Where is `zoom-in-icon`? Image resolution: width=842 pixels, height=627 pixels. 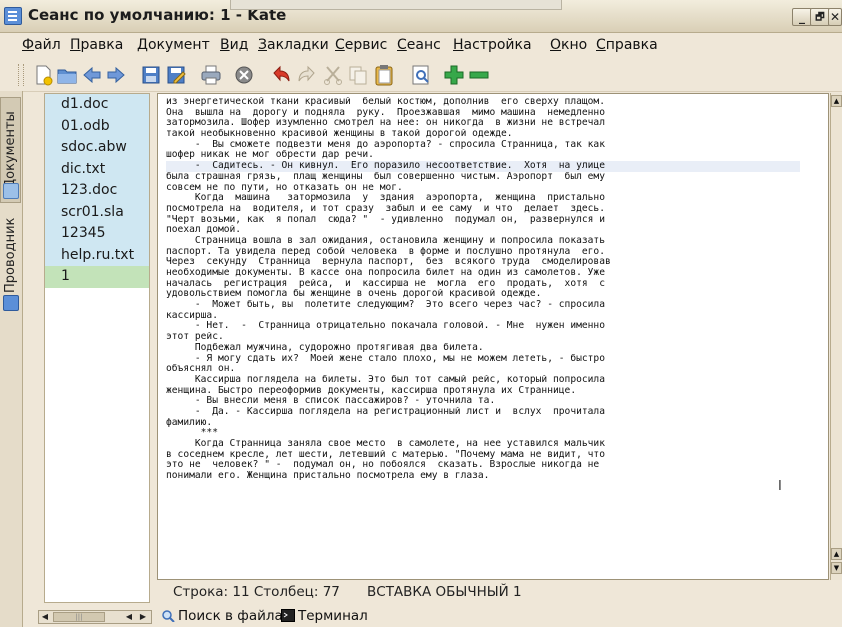 zoom-in-icon is located at coordinates (454, 75).